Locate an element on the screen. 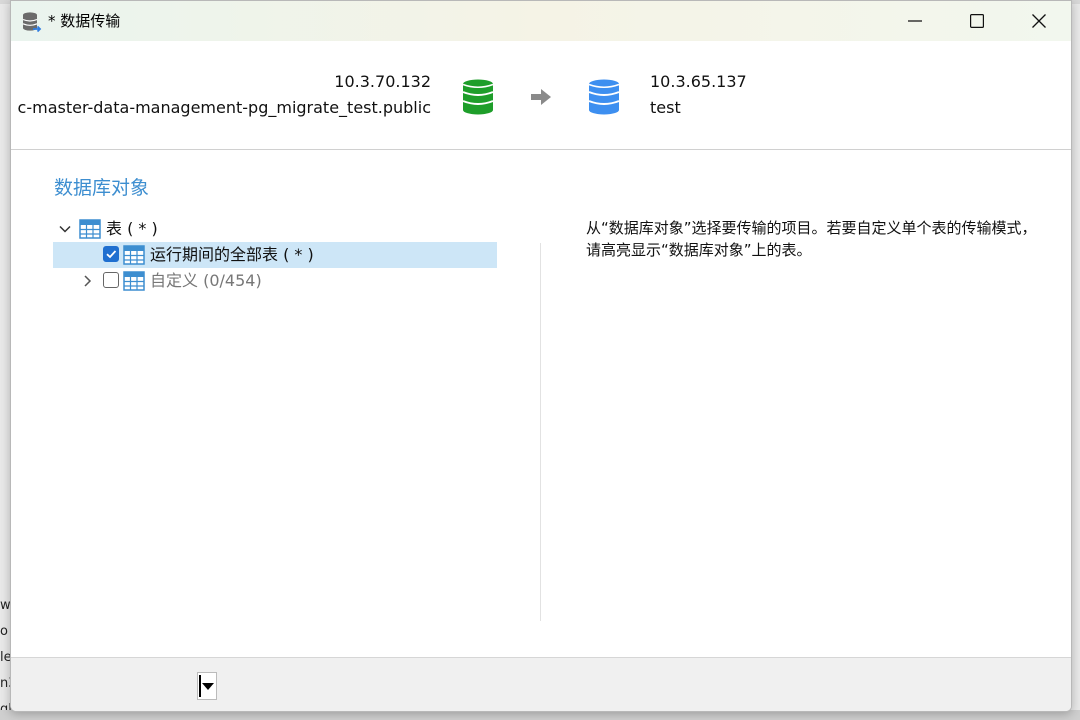  maximize-button is located at coordinates (977, 21).